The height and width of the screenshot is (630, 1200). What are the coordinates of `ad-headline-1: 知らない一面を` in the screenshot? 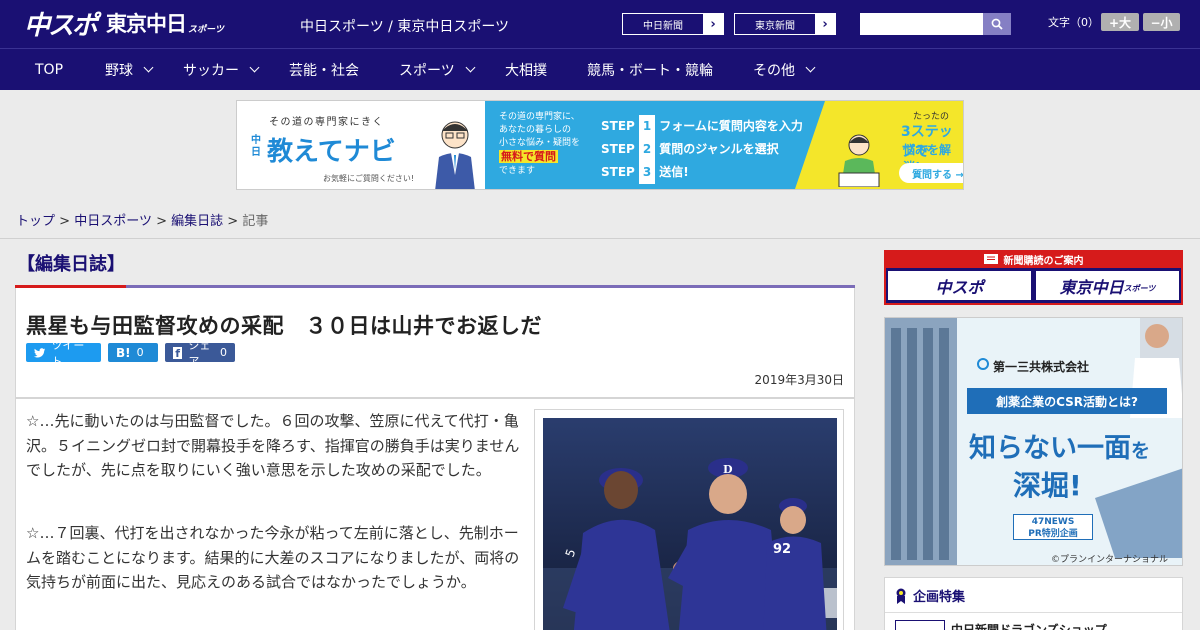 It's located at (1059, 445).